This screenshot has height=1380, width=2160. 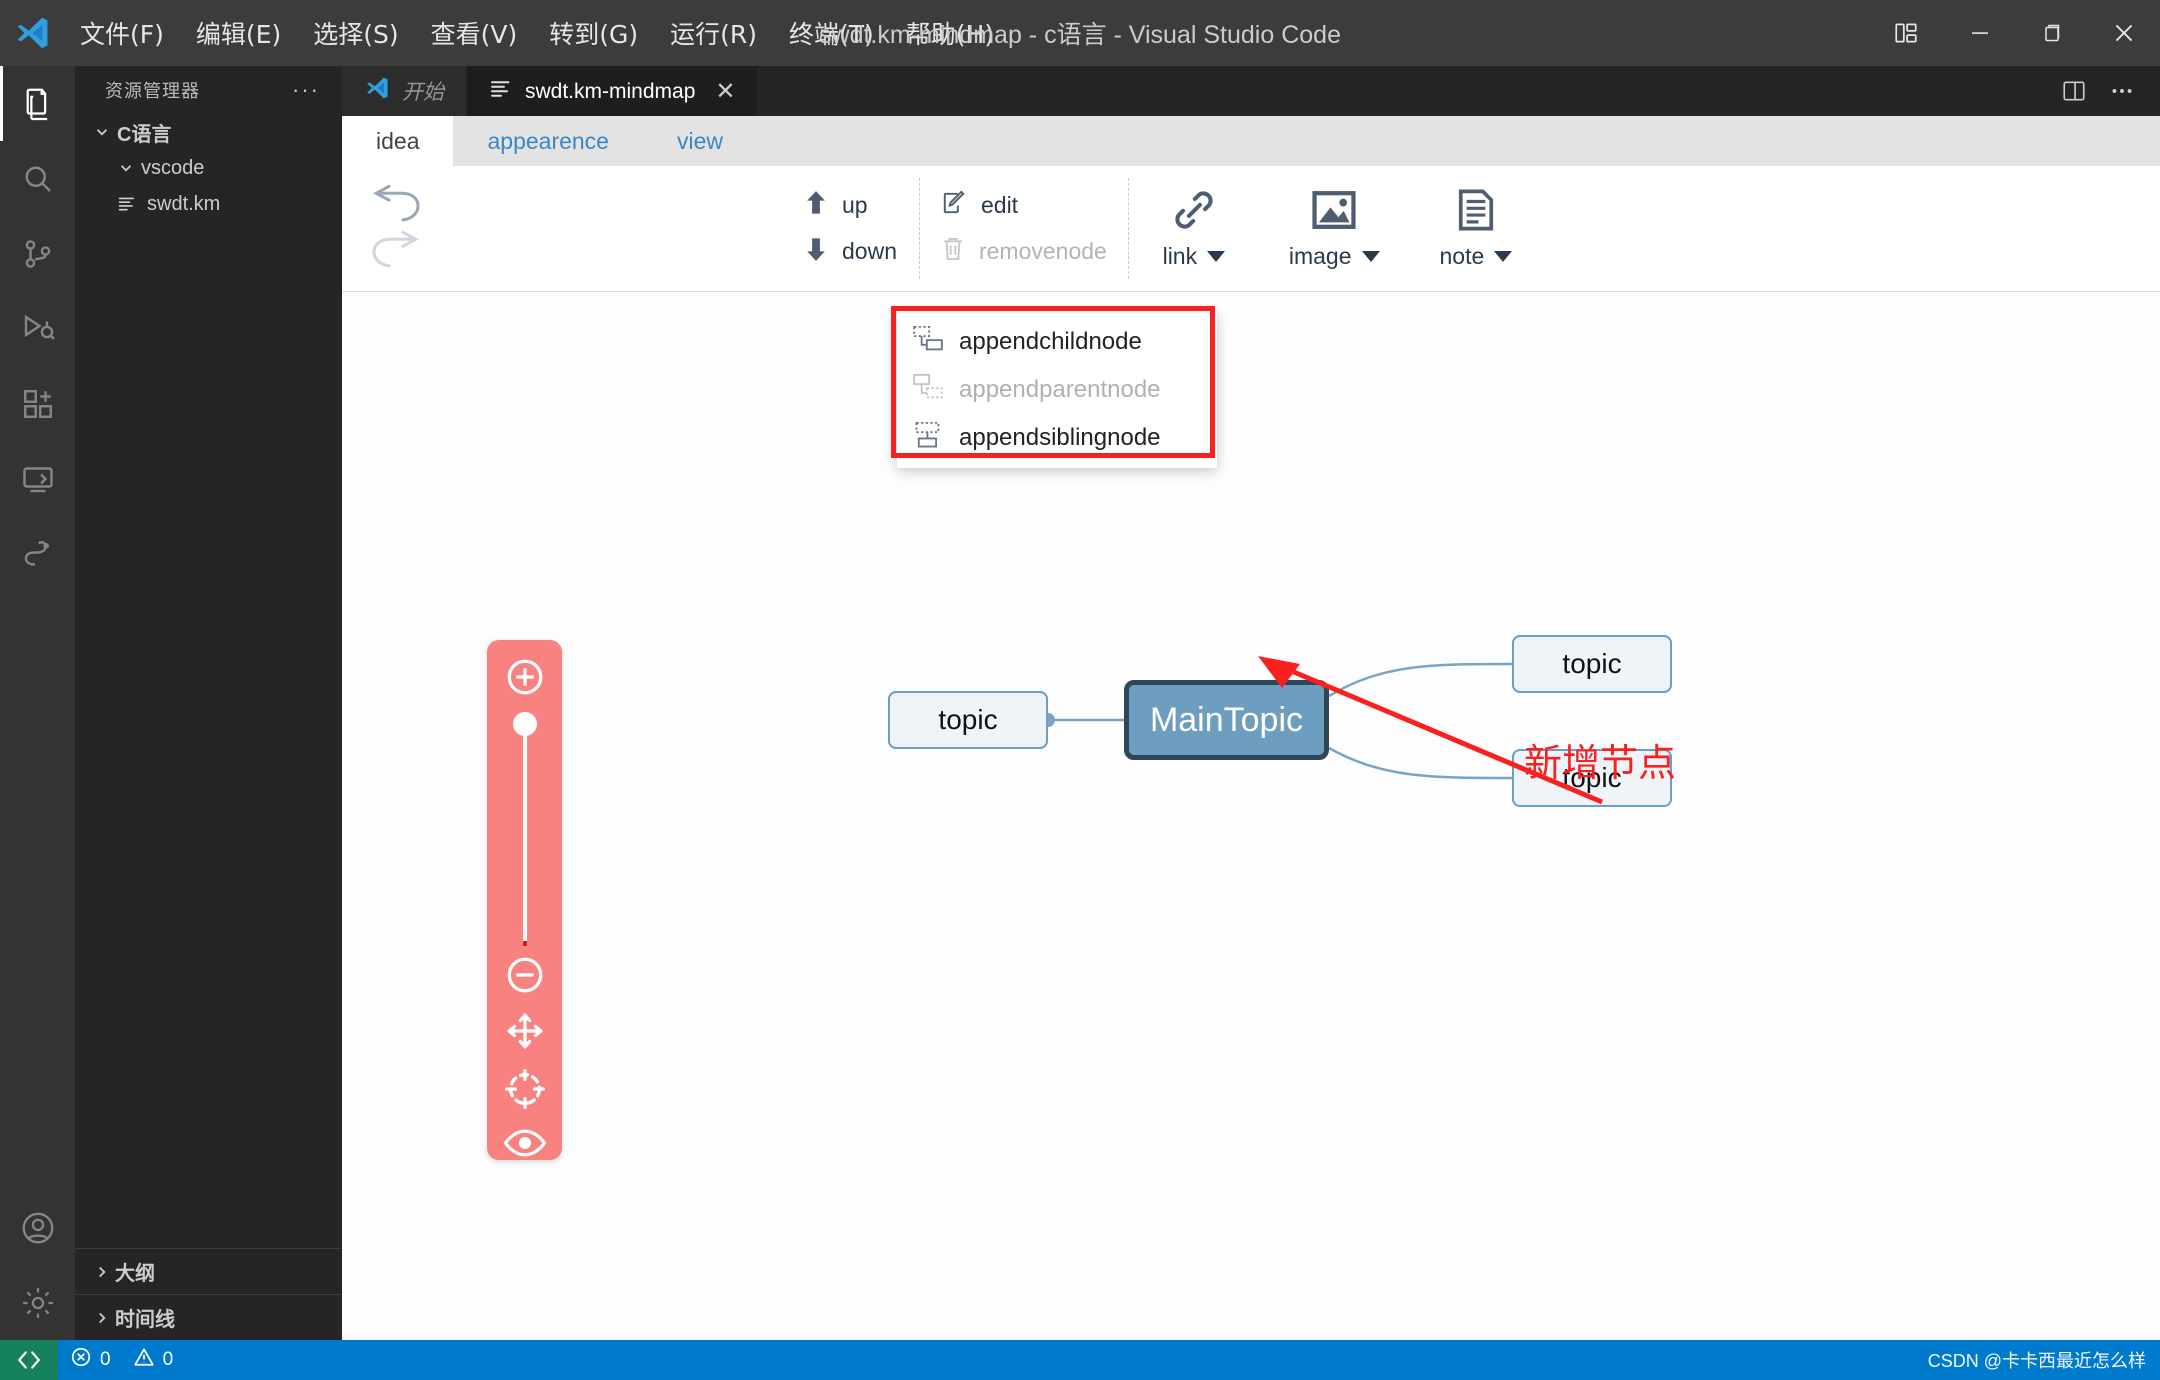 What do you see at coordinates (396, 252) in the screenshot?
I see `redo-arrow-icon` at bounding box center [396, 252].